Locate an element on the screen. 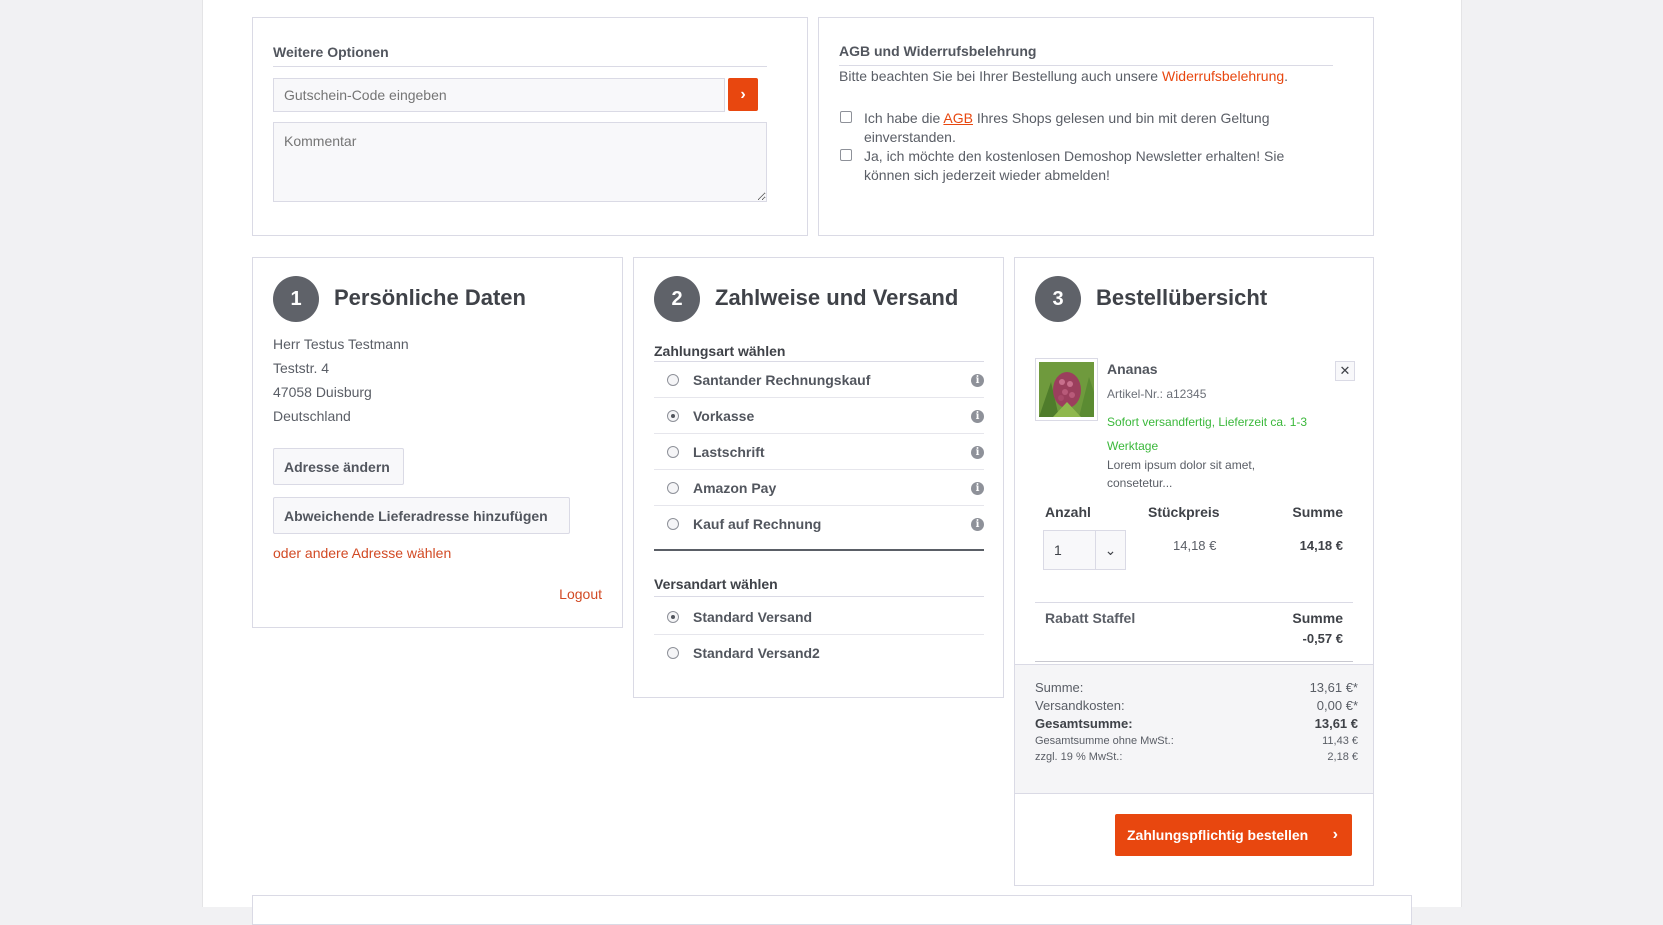 The image size is (1663, 925). logout-link: Logout is located at coordinates (580, 594).